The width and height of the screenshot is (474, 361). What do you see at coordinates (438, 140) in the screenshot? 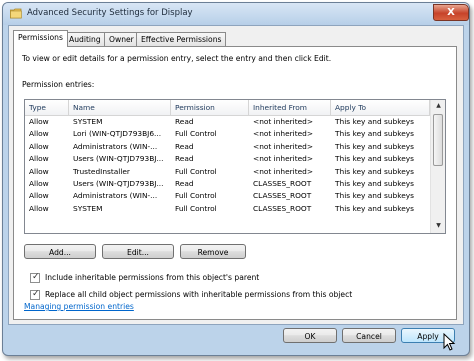
I see `scrollbar-thumb` at bounding box center [438, 140].